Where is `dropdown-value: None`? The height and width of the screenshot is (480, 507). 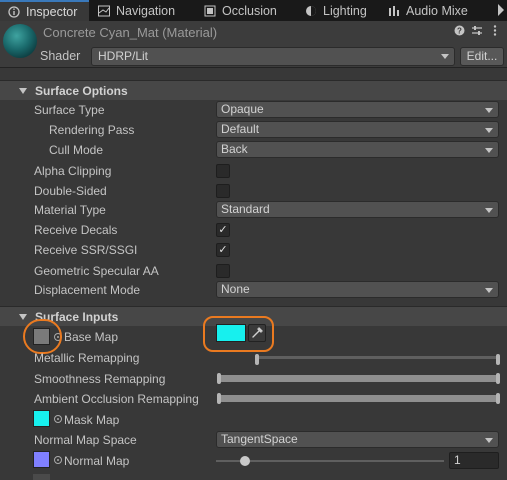 dropdown-value: None is located at coordinates (235, 289).